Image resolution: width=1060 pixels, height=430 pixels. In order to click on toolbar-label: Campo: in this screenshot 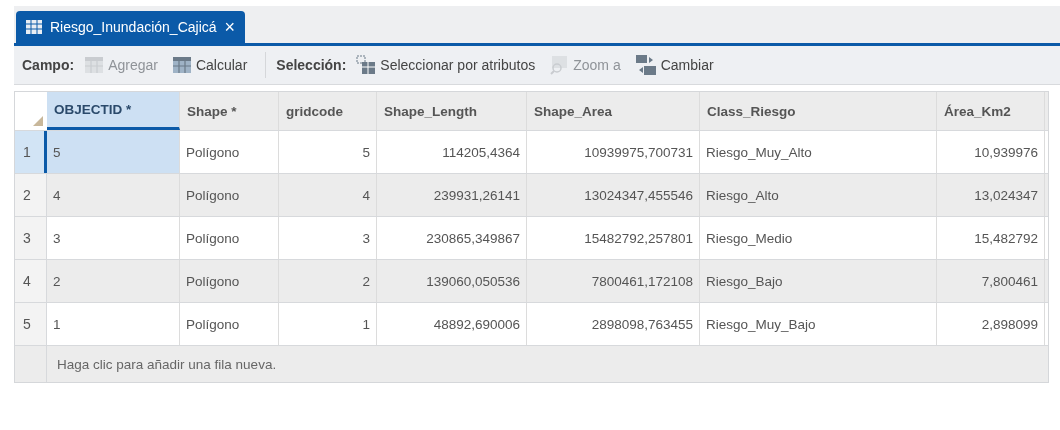, I will do `click(48, 65)`.